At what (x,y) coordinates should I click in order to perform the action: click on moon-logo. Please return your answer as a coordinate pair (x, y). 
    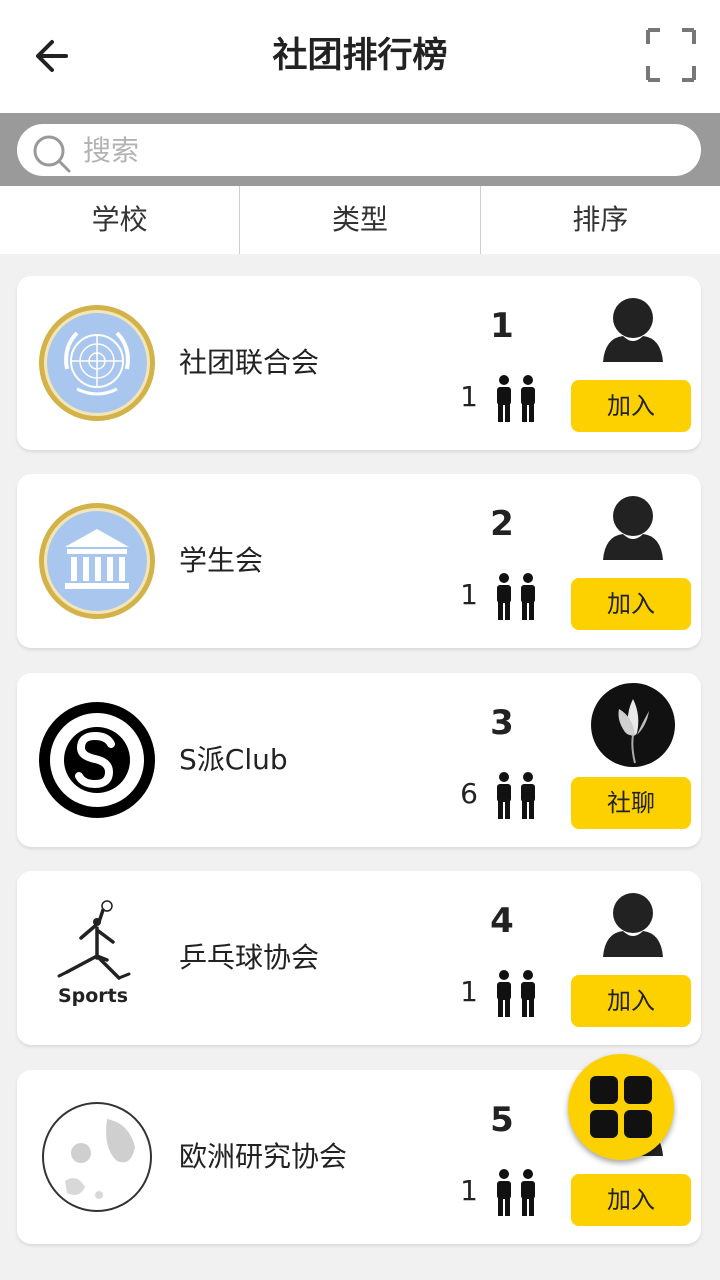
    Looking at the image, I should click on (97, 1157).